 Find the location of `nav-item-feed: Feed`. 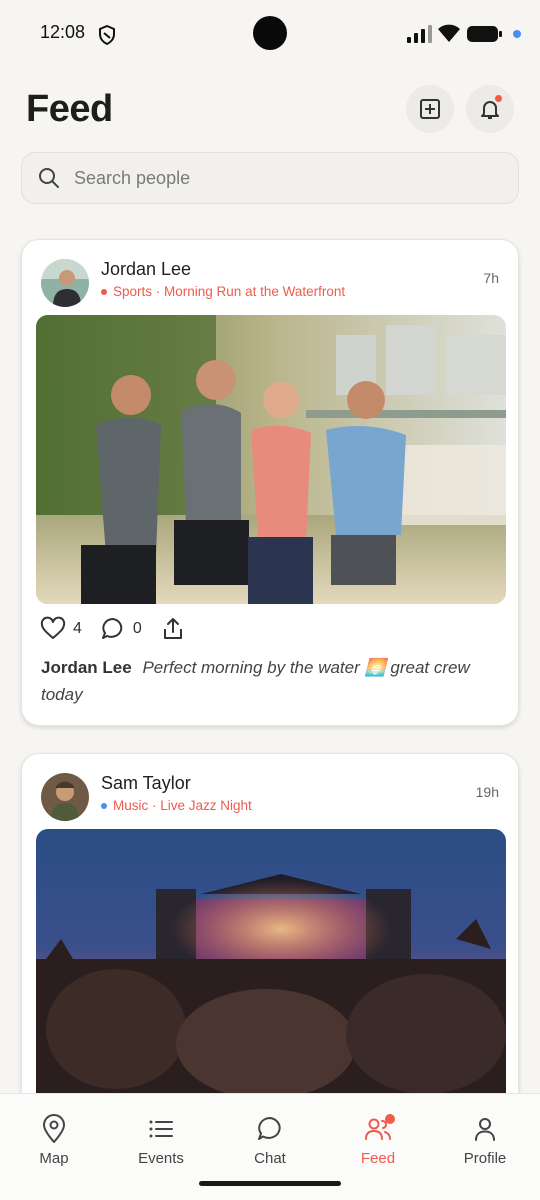

nav-item-feed: Feed is located at coordinates (378, 1140).